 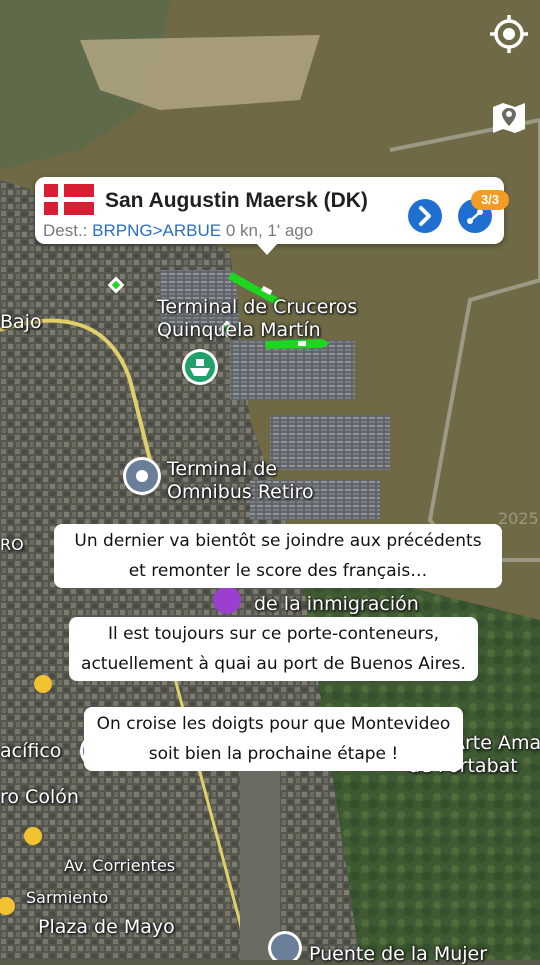 I want to click on map-label-quinquela-martin: Quinquela Martín, so click(x=239, y=330).